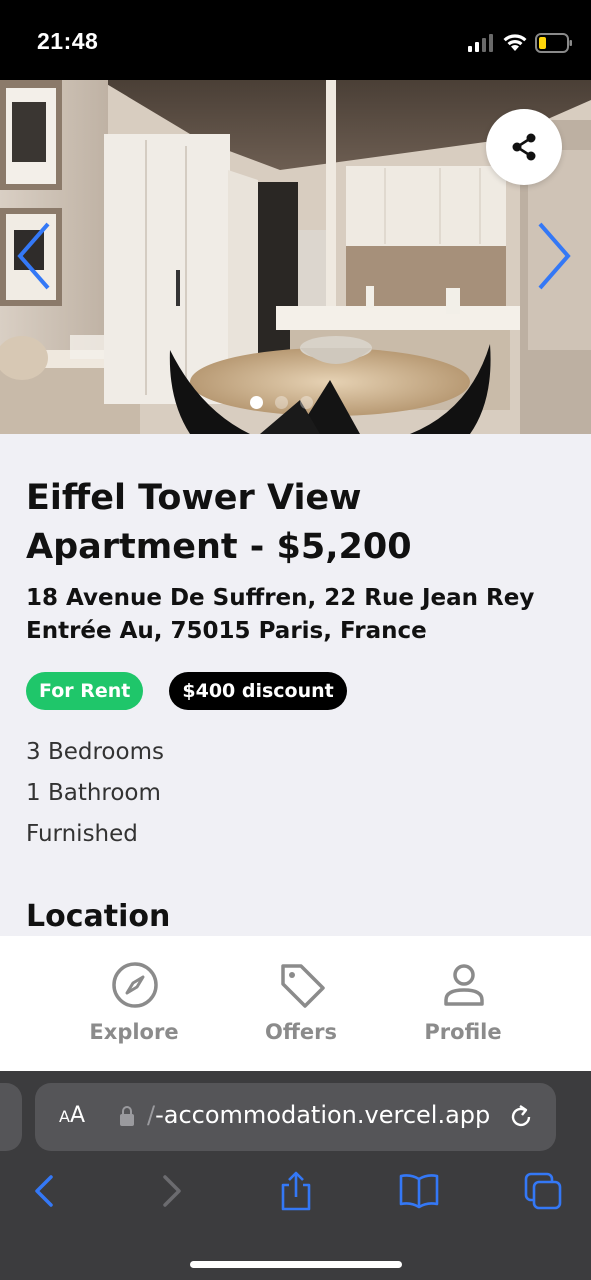 Image resolution: width=591 pixels, height=1280 pixels. I want to click on address-bar: AA /-accommodation.vercel.app, so click(295, 1117).